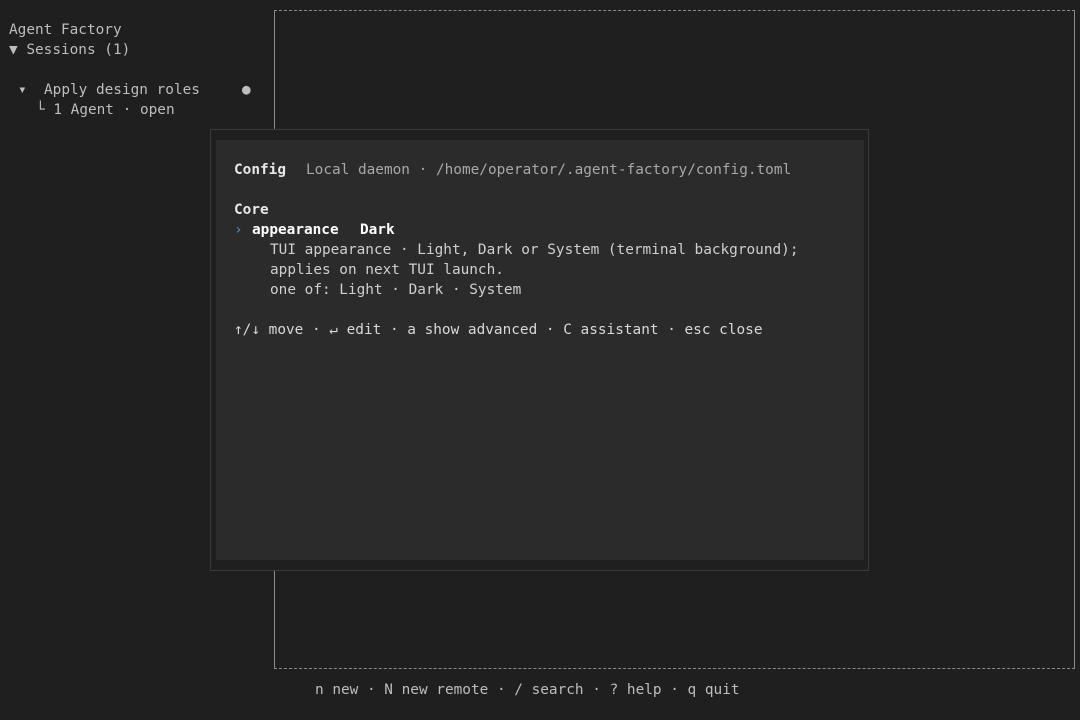 Image resolution: width=1080 pixels, height=720 pixels. I want to click on selection-cursor-icon: ›, so click(238, 230).